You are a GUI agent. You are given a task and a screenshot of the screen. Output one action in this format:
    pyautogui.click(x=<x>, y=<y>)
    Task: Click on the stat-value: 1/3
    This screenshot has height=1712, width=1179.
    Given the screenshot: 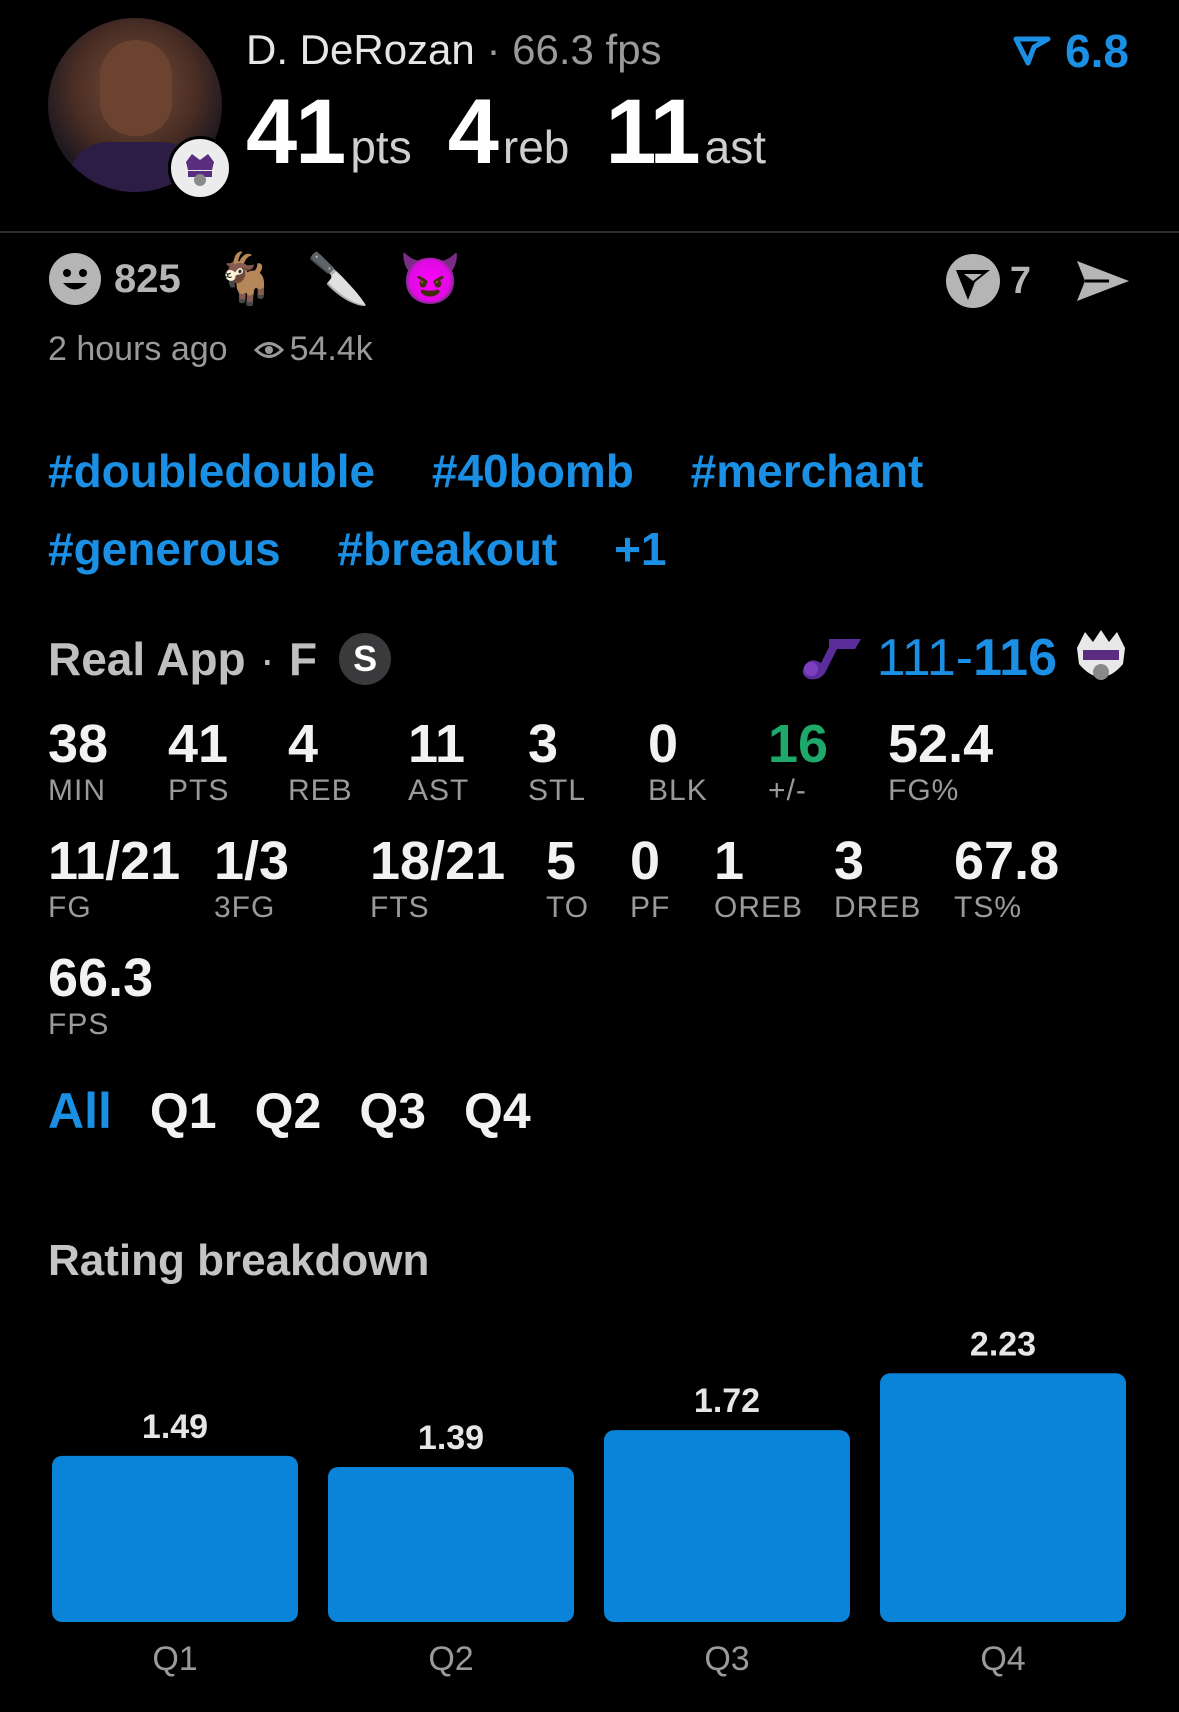 What is the action you would take?
    pyautogui.click(x=252, y=861)
    